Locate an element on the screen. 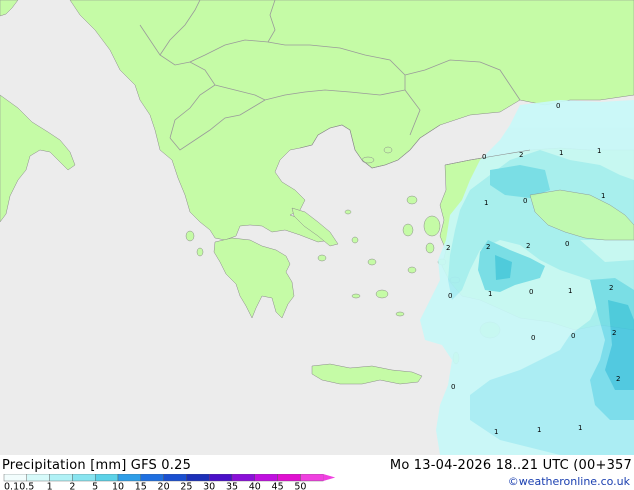 The height and width of the screenshot is (490, 634). color-scale-tick: 15 is located at coordinates (141, 486).